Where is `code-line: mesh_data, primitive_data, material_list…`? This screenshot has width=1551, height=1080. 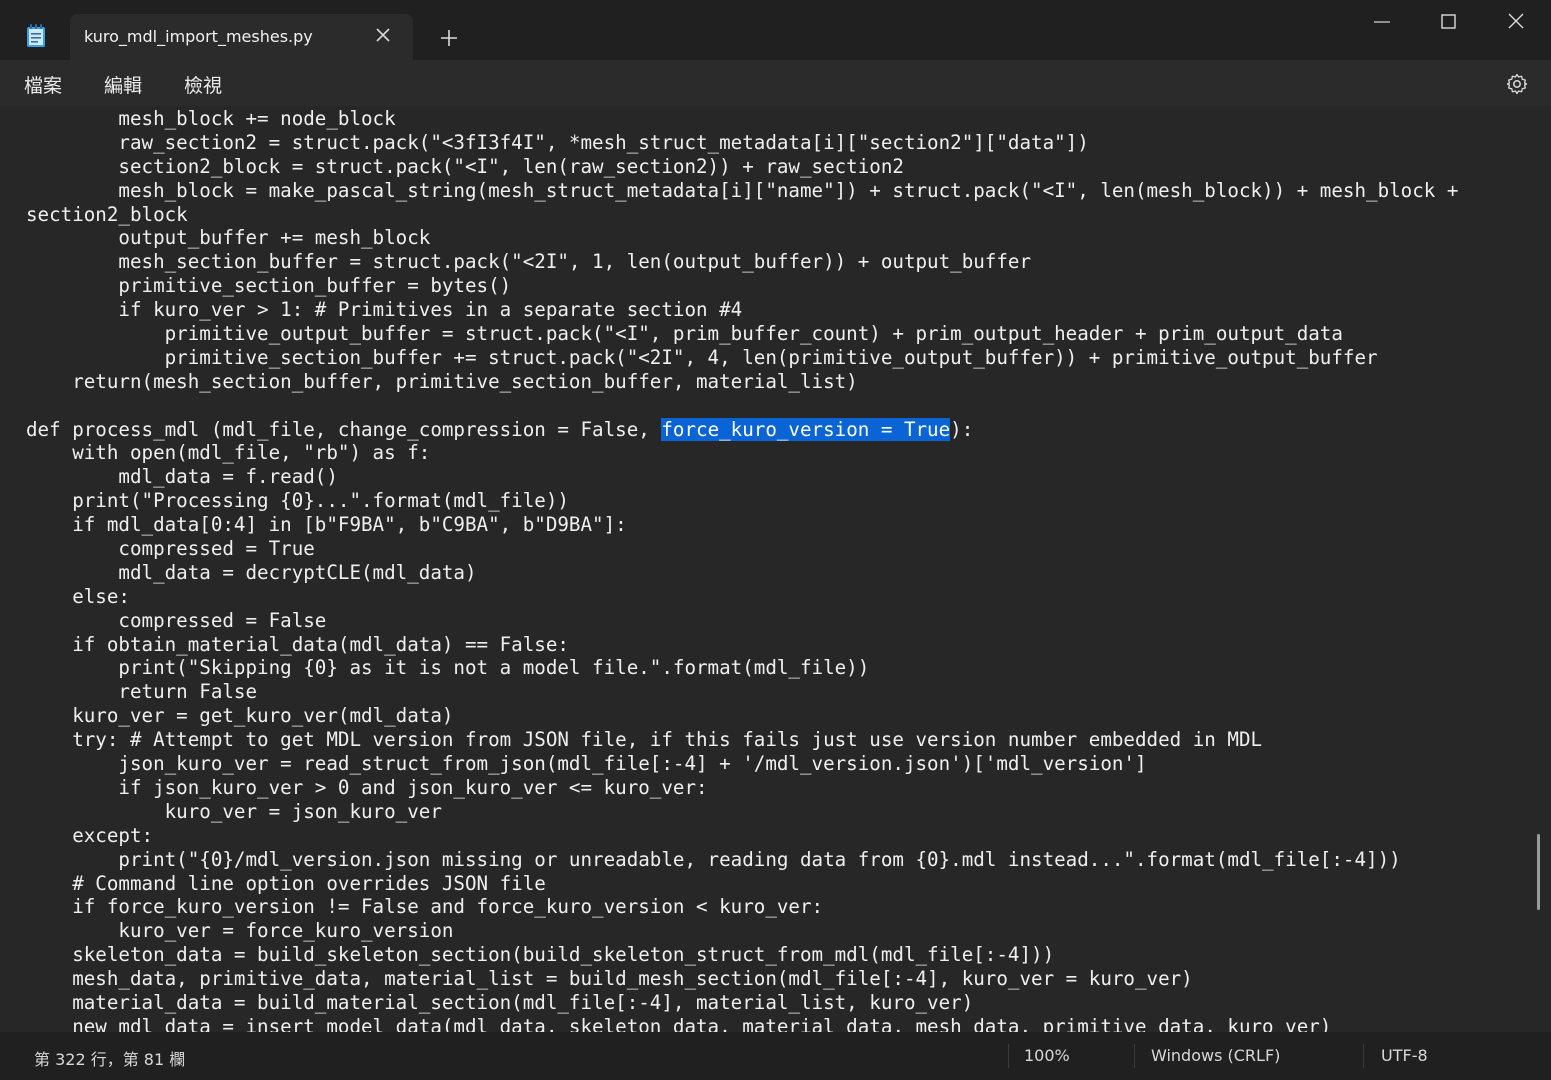
code-line: mesh_data, primitive_data, material_list… is located at coordinates (609, 979).